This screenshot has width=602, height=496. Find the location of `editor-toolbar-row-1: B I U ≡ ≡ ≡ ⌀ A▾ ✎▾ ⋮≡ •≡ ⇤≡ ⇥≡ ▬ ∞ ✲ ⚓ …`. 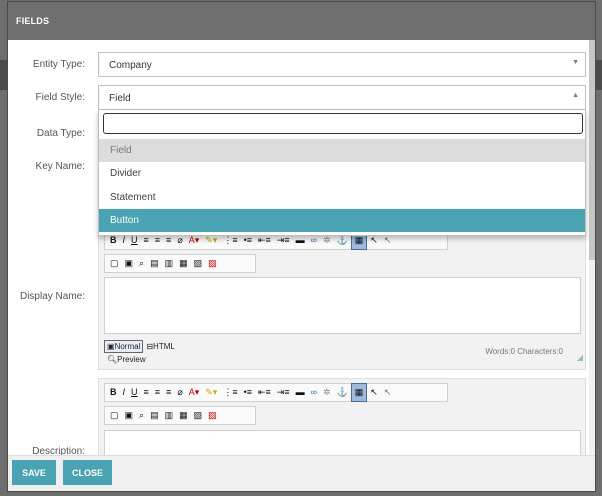

editor-toolbar-row-1: B I U ≡ ≡ ≡ ⌀ A▾ ✎▾ ⋮≡ •≡ ⇤≡ ⇥≡ ▬ ∞ ✲ ⚓ … is located at coordinates (276, 392).